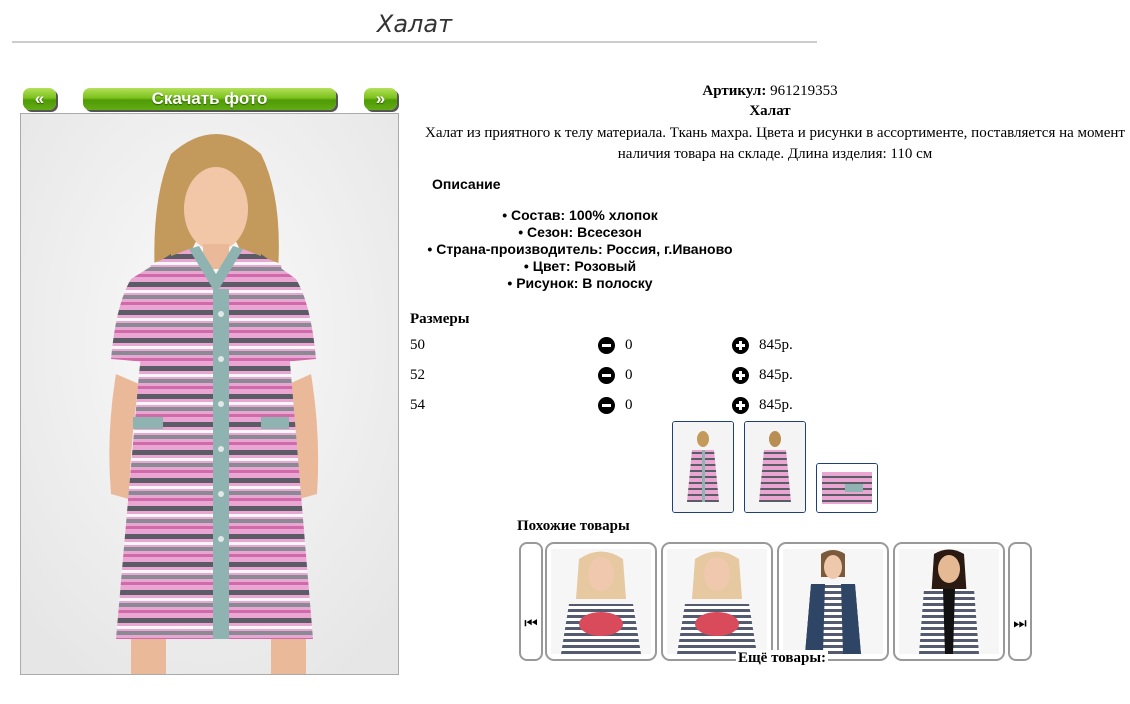  What do you see at coordinates (39, 99) in the screenshot?
I see `prev-photo-button: «` at bounding box center [39, 99].